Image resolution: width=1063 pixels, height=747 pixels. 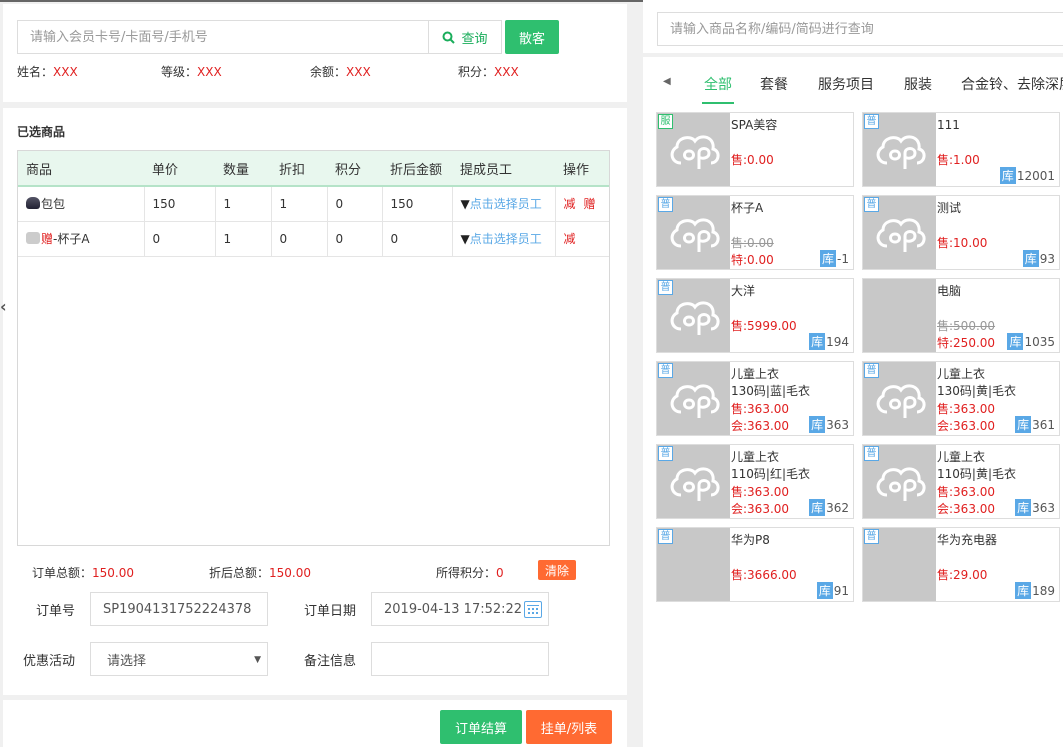 I want to click on product-spec: 130码|黄|毛衣, so click(x=976, y=391).